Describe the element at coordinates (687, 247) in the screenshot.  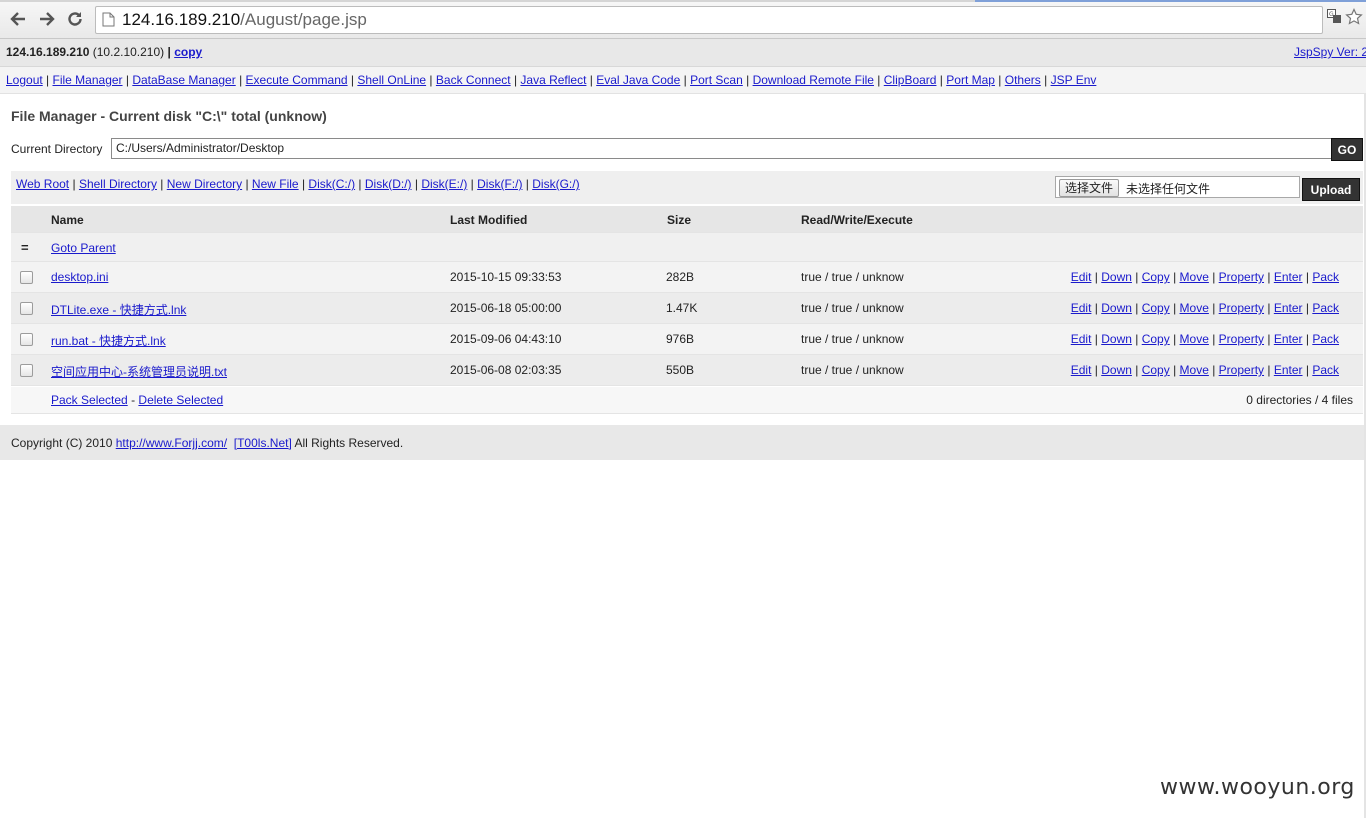
I see `goto-parent-row: = Goto Parent` at that location.